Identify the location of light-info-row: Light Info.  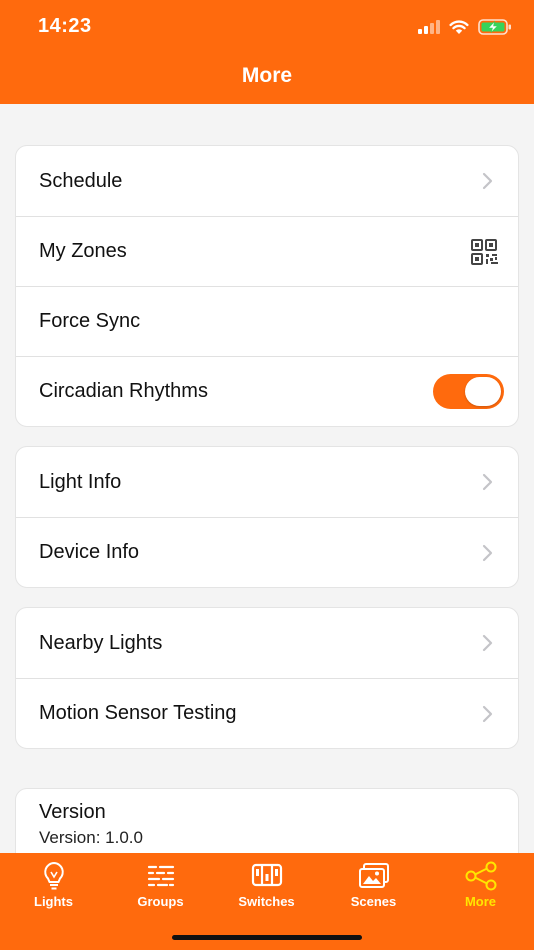
(267, 482).